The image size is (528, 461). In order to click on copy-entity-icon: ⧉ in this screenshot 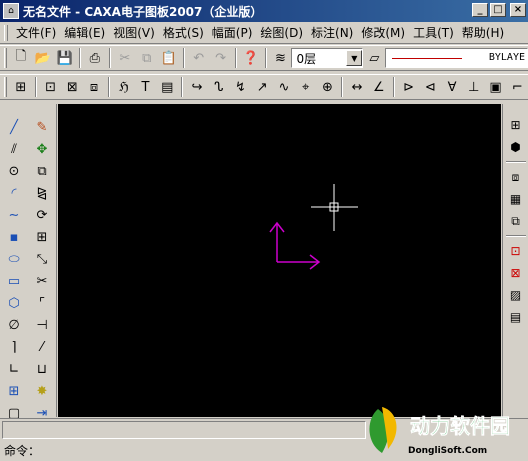, I will do `click(42, 171)`.